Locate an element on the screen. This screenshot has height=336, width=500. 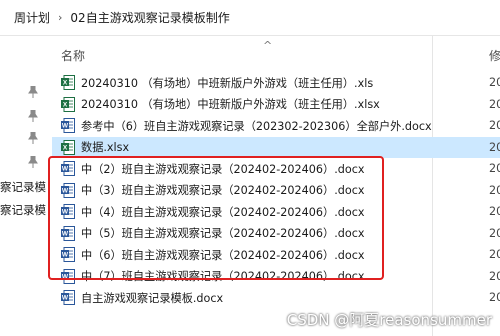
file-row: W 中（5）班自主游戏观察记录（202402-202406）.docx 20 is located at coordinates (276, 234).